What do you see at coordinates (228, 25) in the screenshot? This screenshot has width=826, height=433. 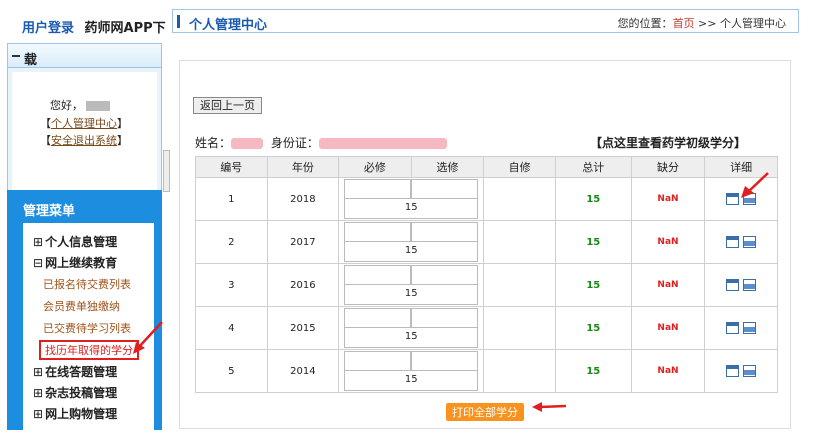 I see `page-title: 个人管理中心` at bounding box center [228, 25].